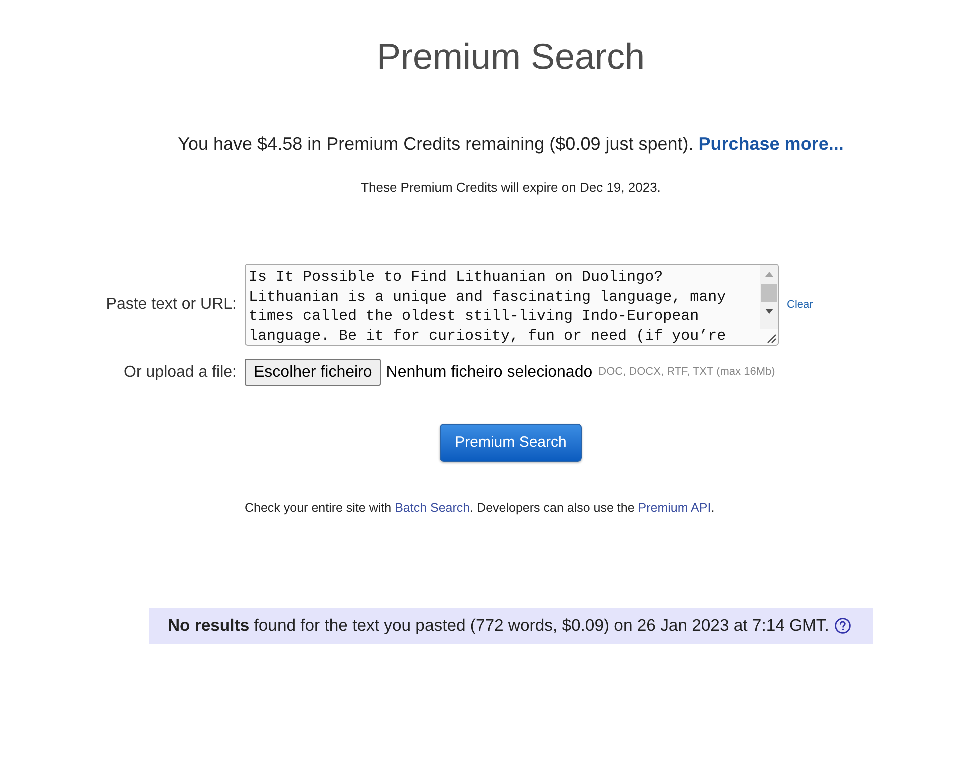 This screenshot has height=769, width=959. Describe the element at coordinates (511, 188) in the screenshot. I see `expiry-note: These Premium Credits will expire on Dec 19, 2023.` at that location.